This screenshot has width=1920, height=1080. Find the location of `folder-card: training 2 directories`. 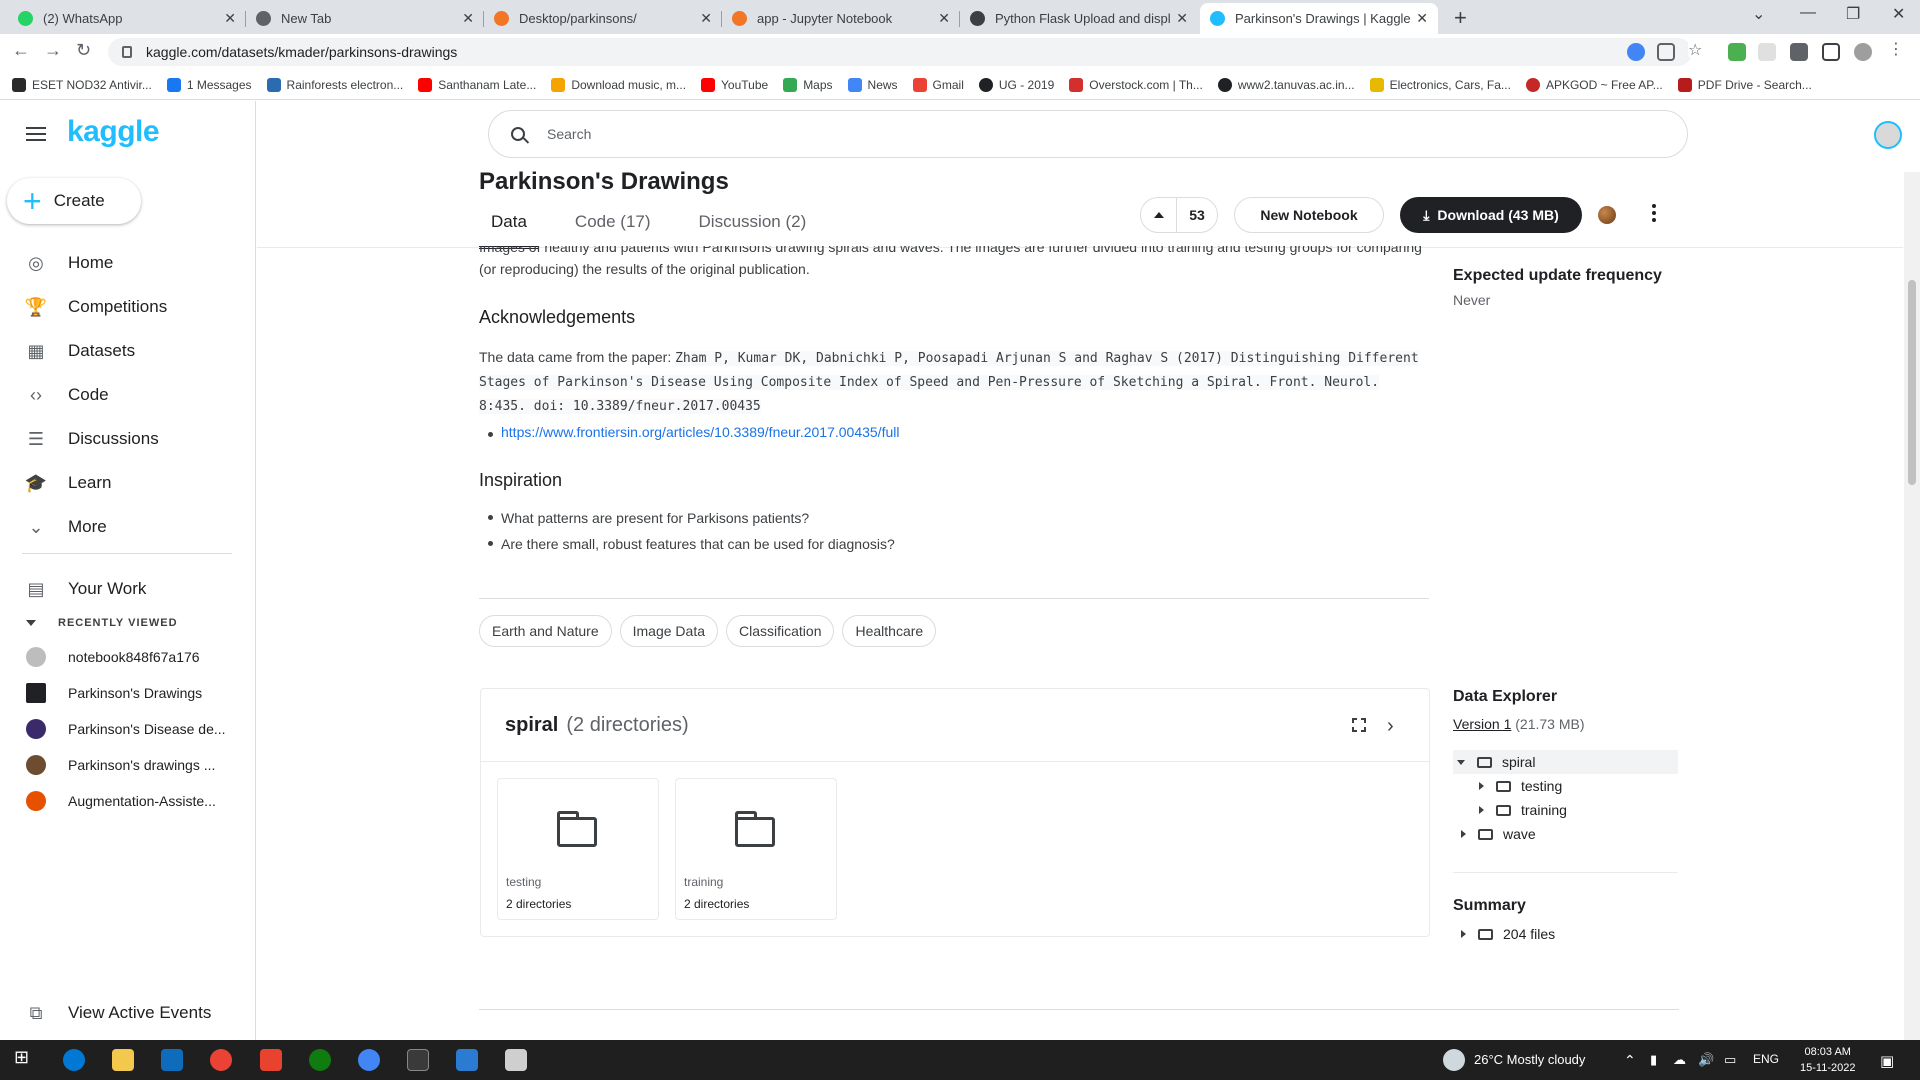

folder-card: training 2 directories is located at coordinates (756, 849).